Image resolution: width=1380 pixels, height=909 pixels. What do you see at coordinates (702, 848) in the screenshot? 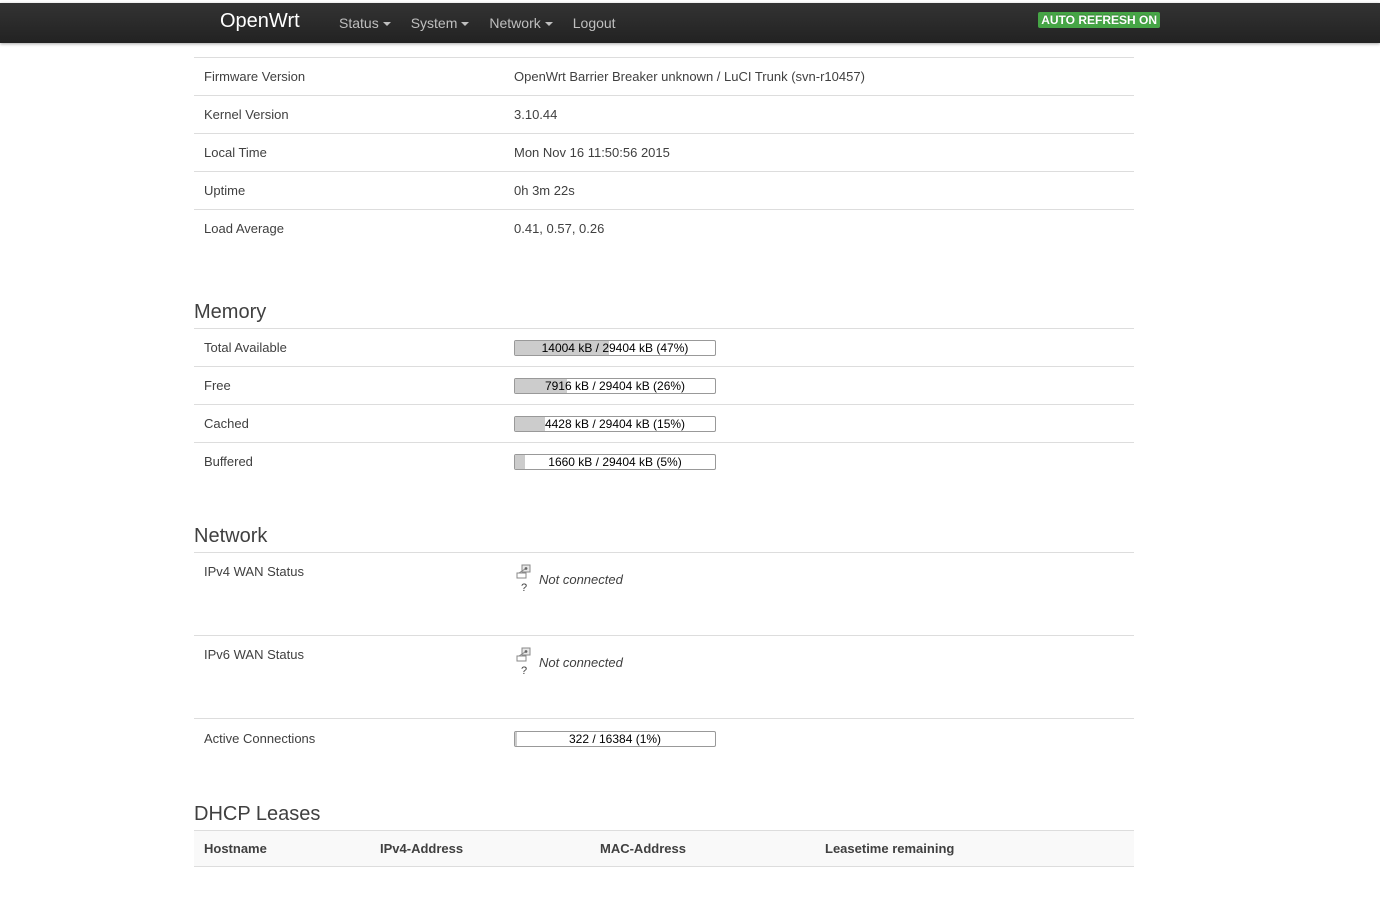
I see `column-mac-address: MAC-Address` at bounding box center [702, 848].